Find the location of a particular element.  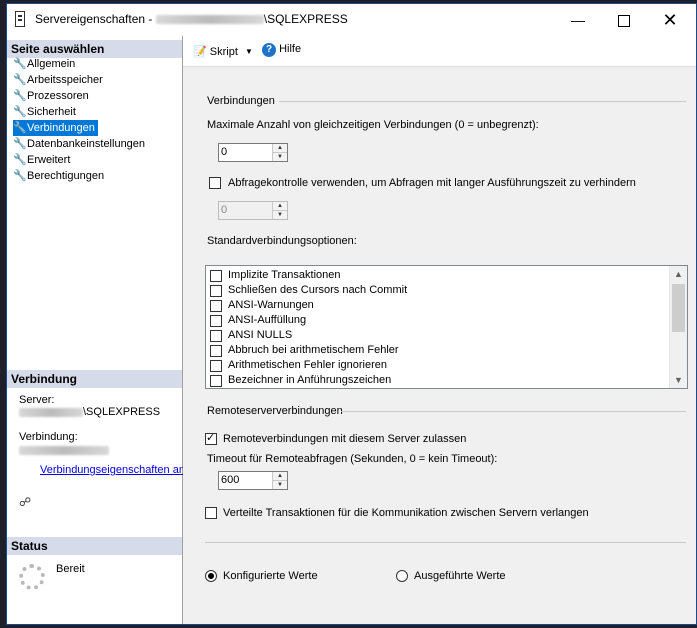

nav-item-label: Arbeitsspeicher is located at coordinates (65, 80).